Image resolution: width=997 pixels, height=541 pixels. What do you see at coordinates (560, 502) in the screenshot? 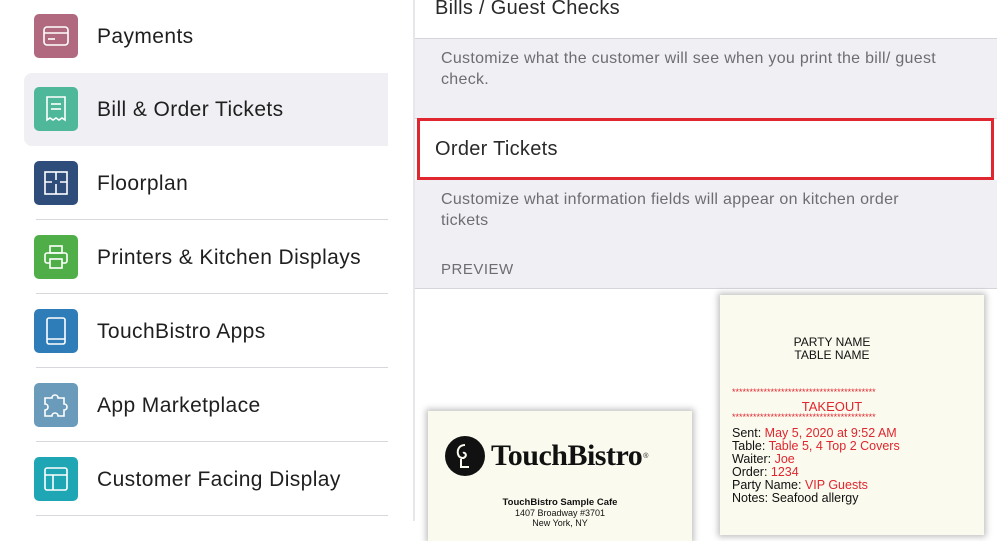
I see `cafe-name: TouchBistro Sample Cafe` at bounding box center [560, 502].